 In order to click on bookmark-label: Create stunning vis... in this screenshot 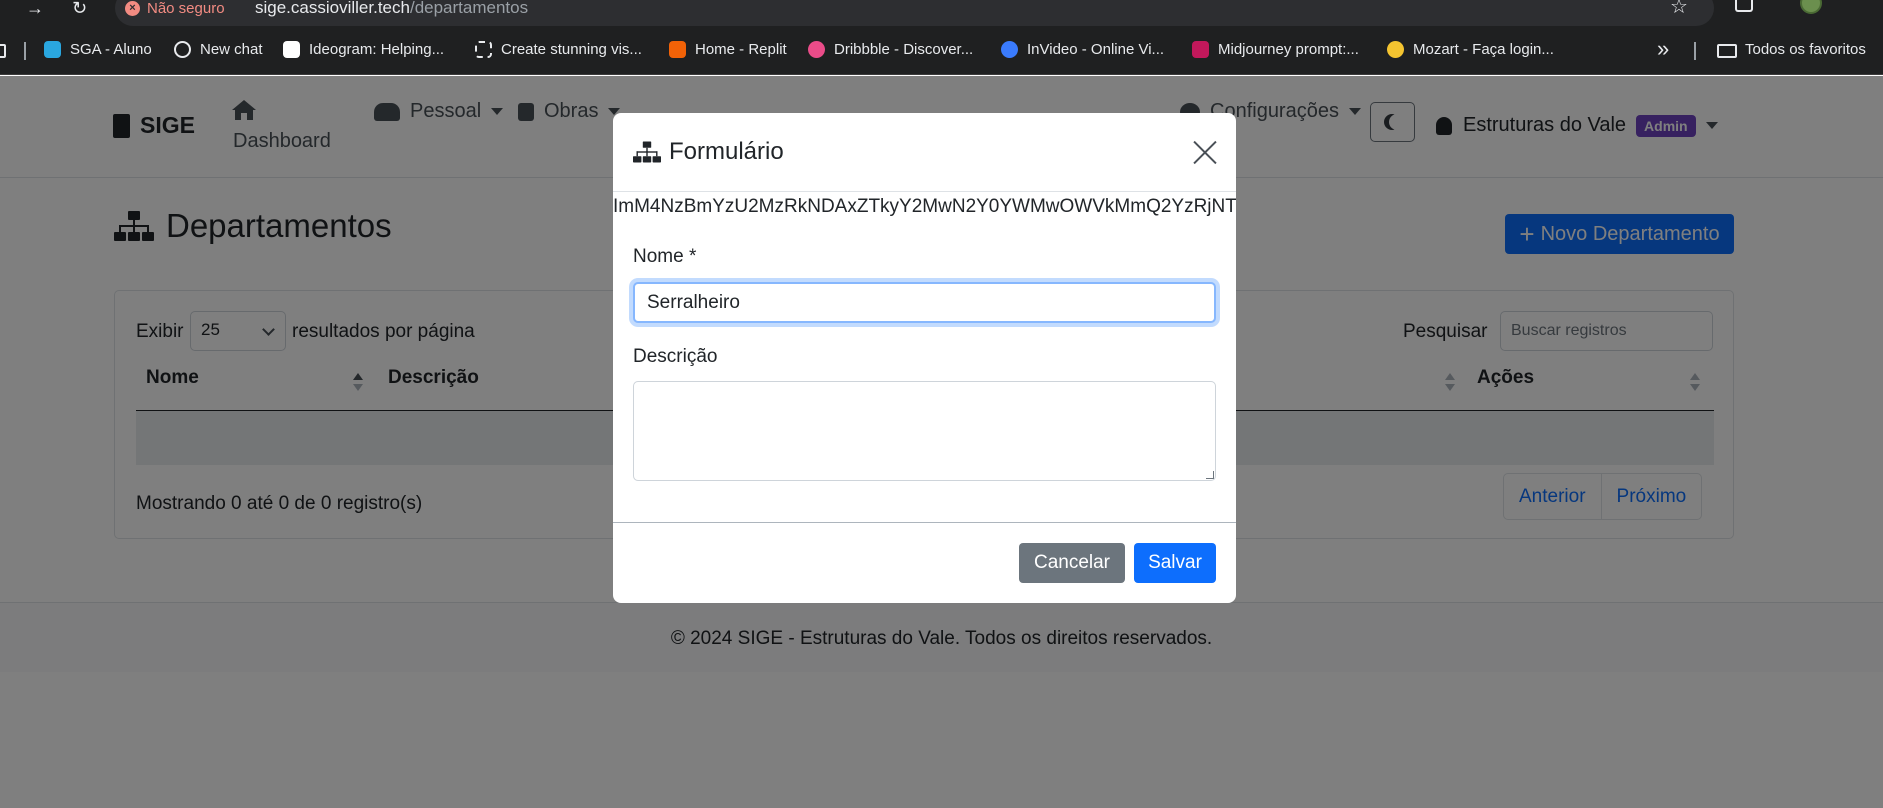, I will do `click(571, 49)`.